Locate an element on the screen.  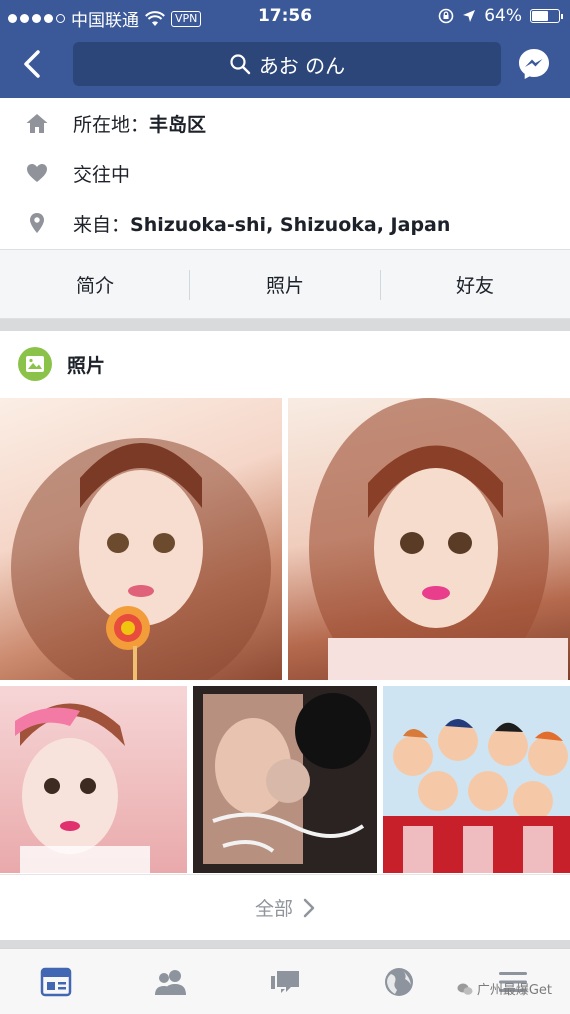
tab-messages is located at coordinates (285, 982).